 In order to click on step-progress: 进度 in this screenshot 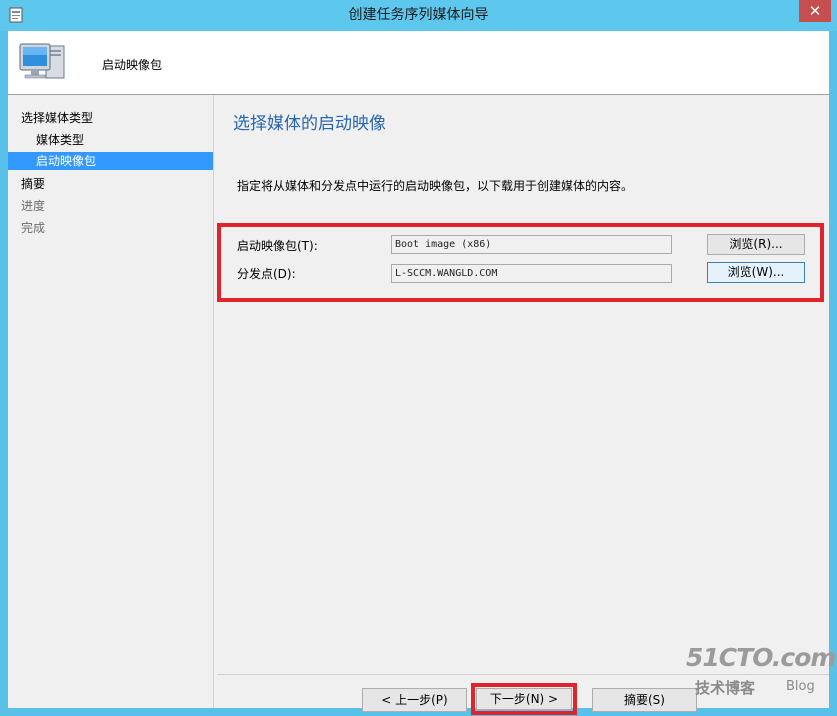, I will do `click(33, 206)`.